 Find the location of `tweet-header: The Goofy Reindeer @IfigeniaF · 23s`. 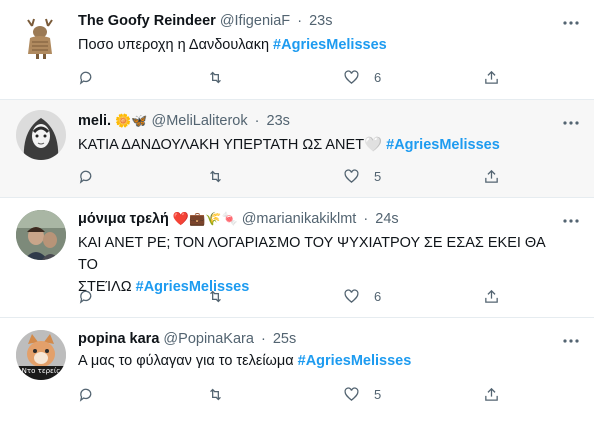

tweet-header: The Goofy Reindeer @IfigeniaF · 23s is located at coordinates (205, 21).